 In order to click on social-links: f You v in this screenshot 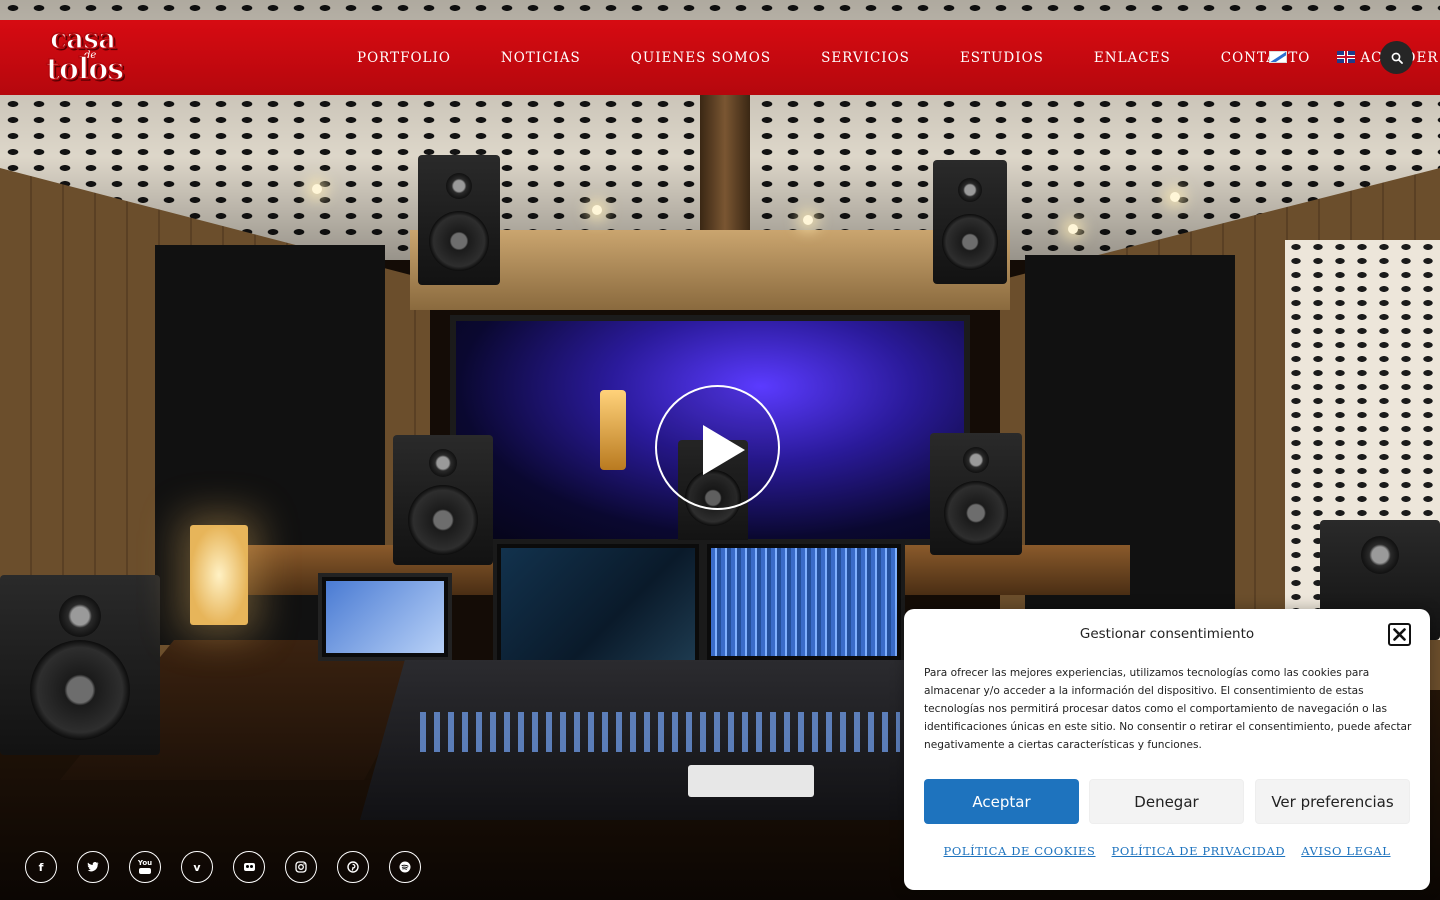, I will do `click(223, 867)`.